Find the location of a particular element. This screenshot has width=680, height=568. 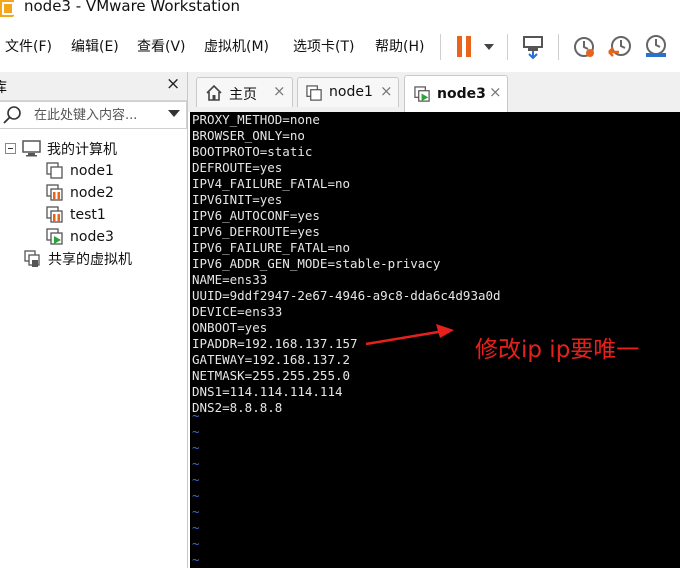

tab-node3: node3 × is located at coordinates (456, 93).